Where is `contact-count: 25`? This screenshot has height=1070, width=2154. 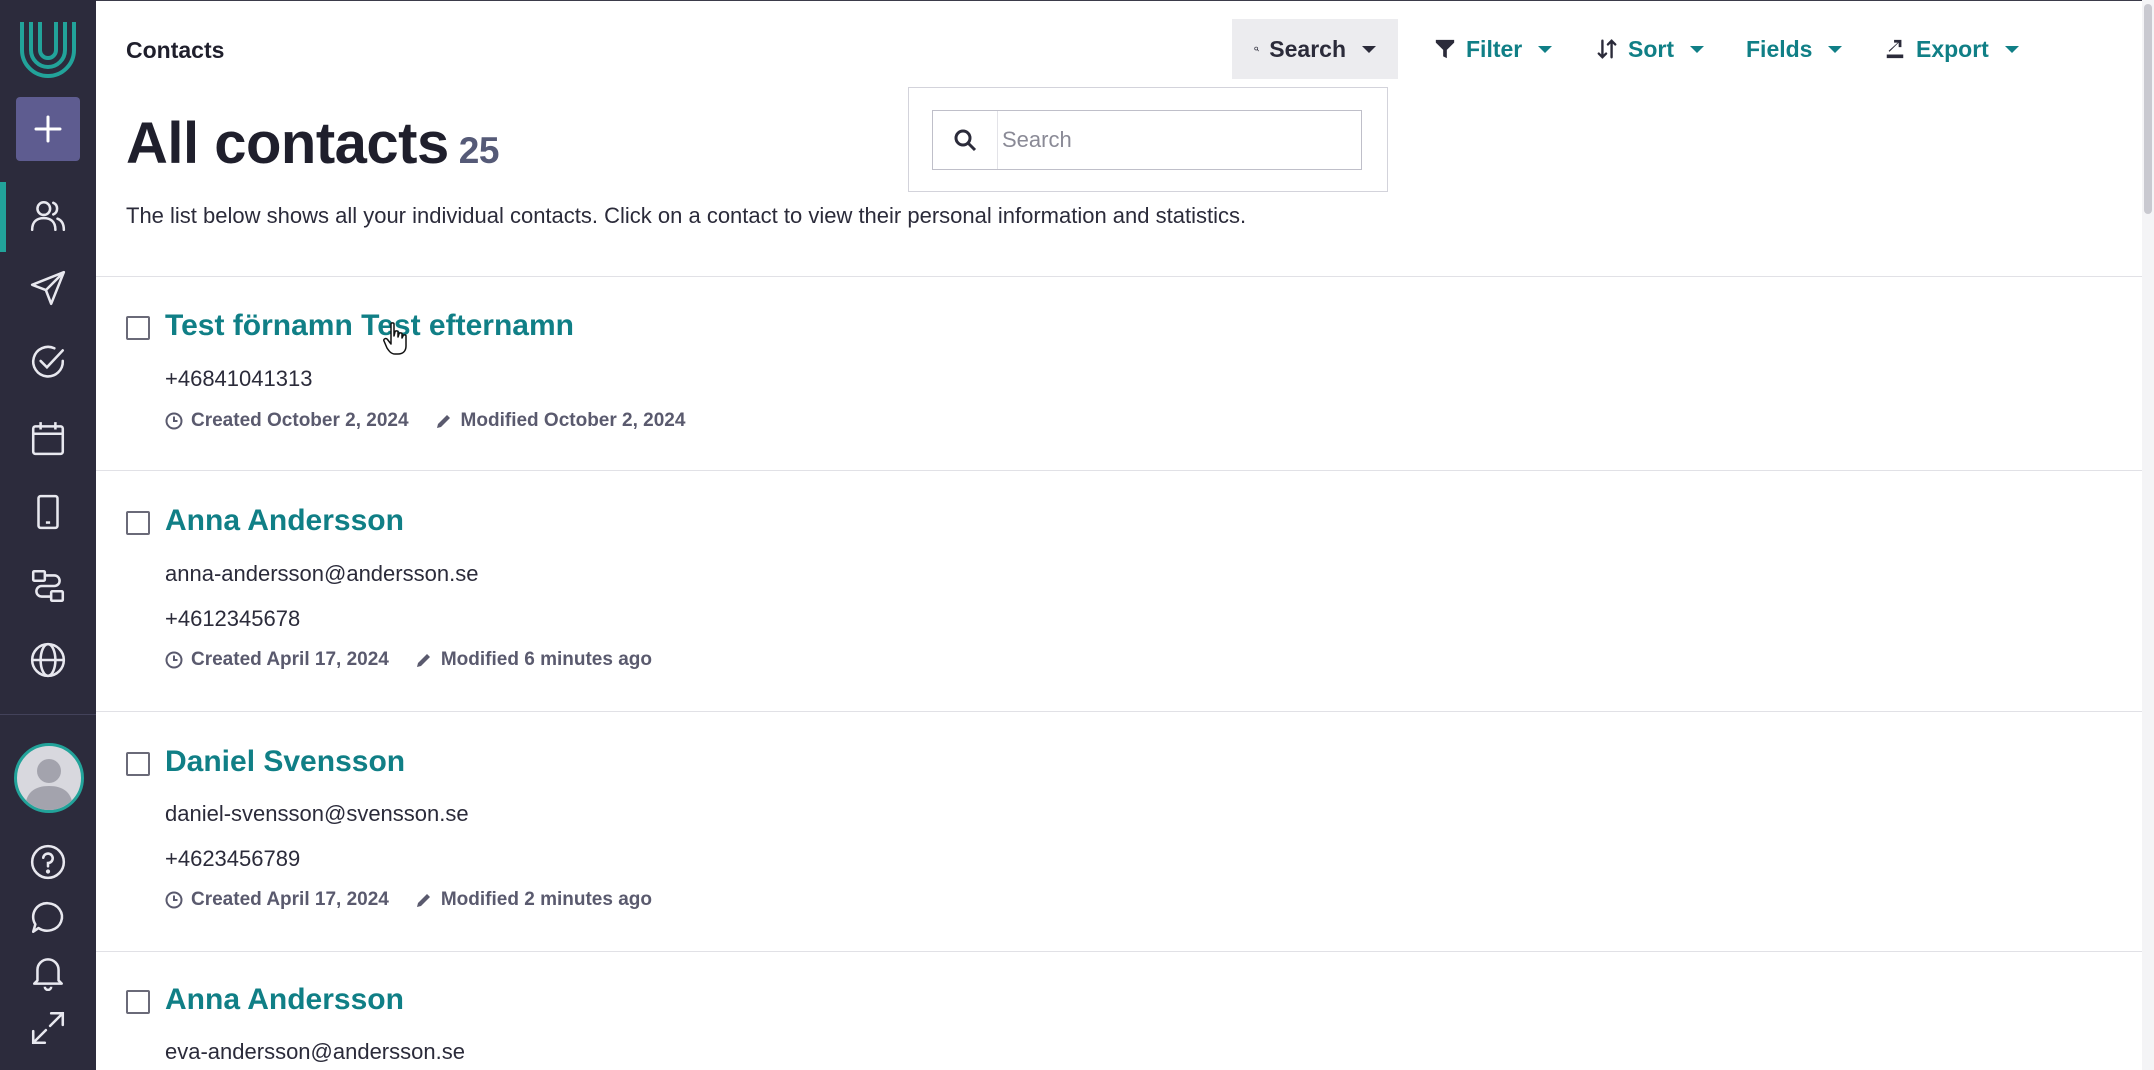
contact-count: 25 is located at coordinates (479, 150).